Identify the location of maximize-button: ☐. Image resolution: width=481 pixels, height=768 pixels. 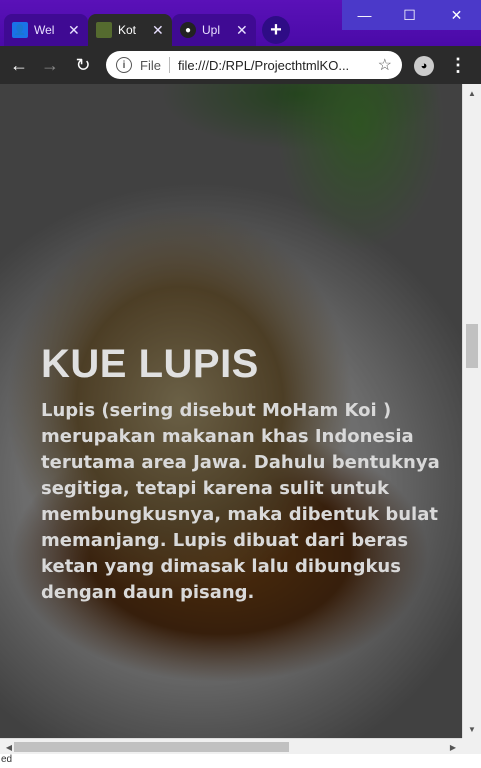
(409, 15).